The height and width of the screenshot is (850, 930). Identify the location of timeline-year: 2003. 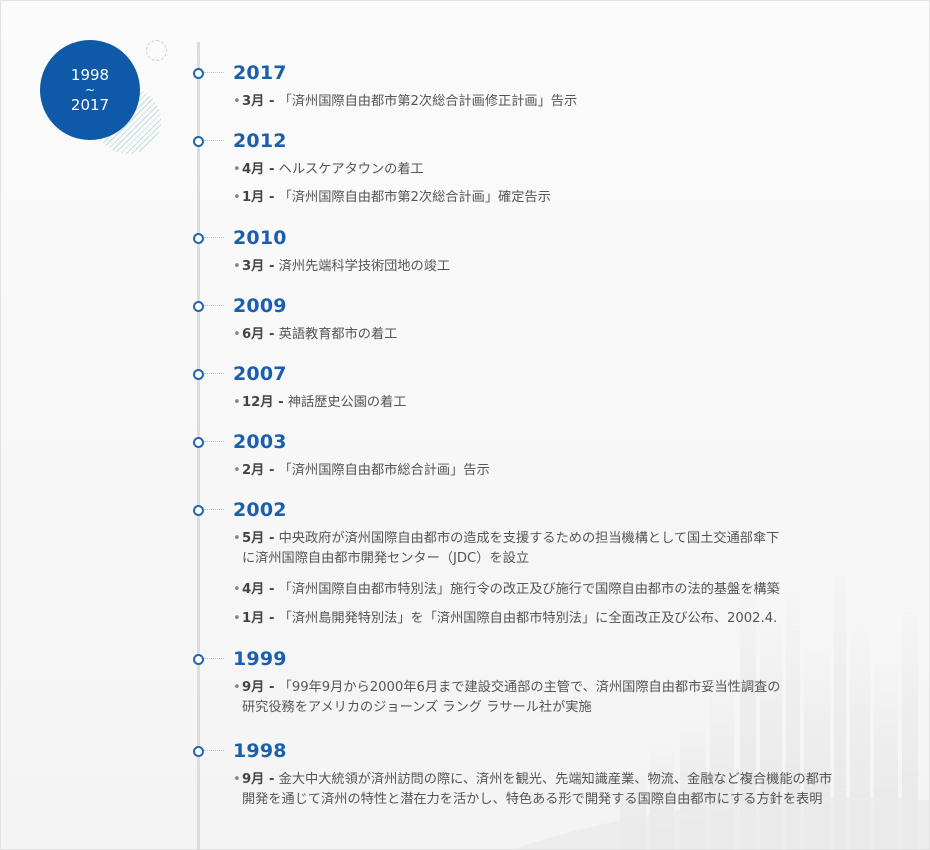
(260, 442).